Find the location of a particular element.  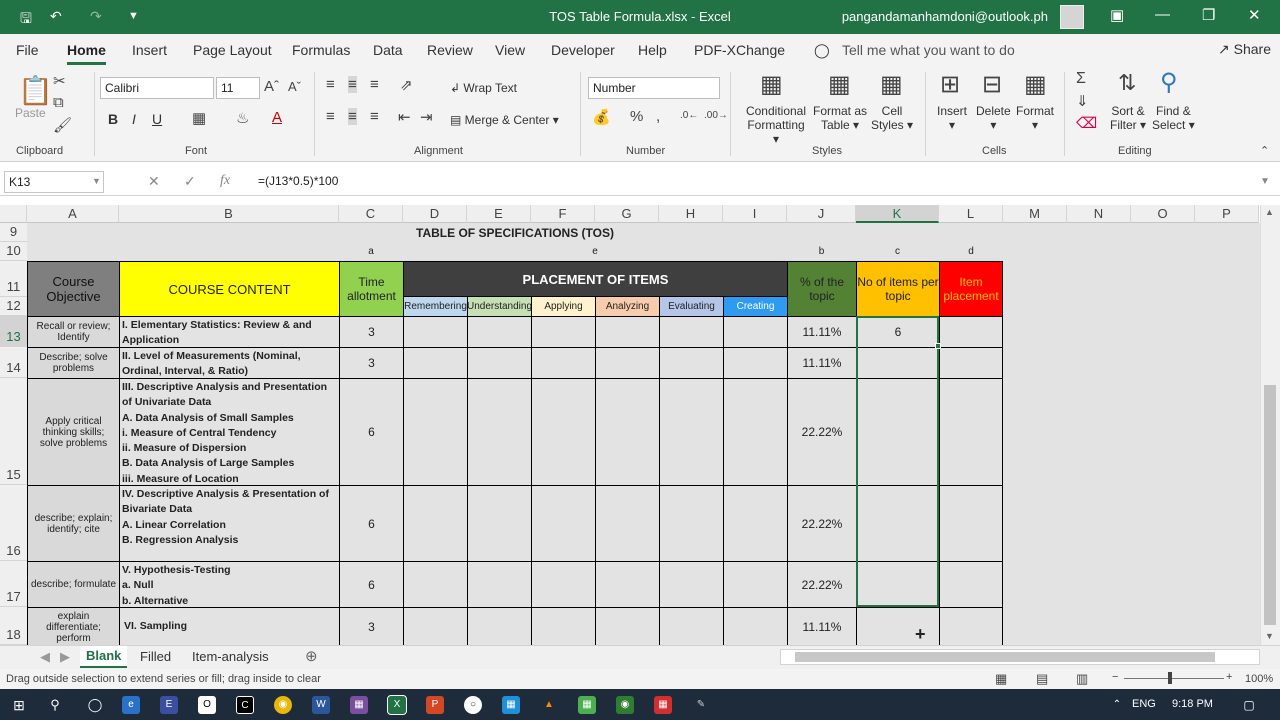

decrease-indent-icon: ⇤ is located at coordinates (404, 117).